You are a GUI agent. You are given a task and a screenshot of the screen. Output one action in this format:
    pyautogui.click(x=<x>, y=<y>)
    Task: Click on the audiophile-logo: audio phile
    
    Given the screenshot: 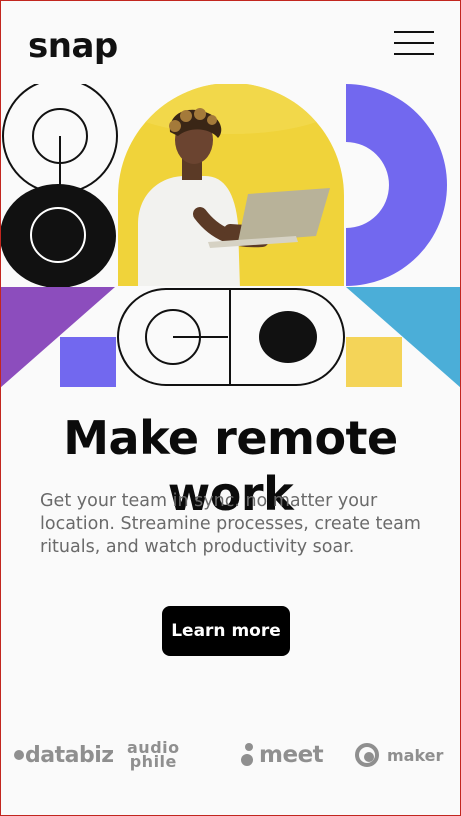 What is the action you would take?
    pyautogui.click(x=153, y=754)
    